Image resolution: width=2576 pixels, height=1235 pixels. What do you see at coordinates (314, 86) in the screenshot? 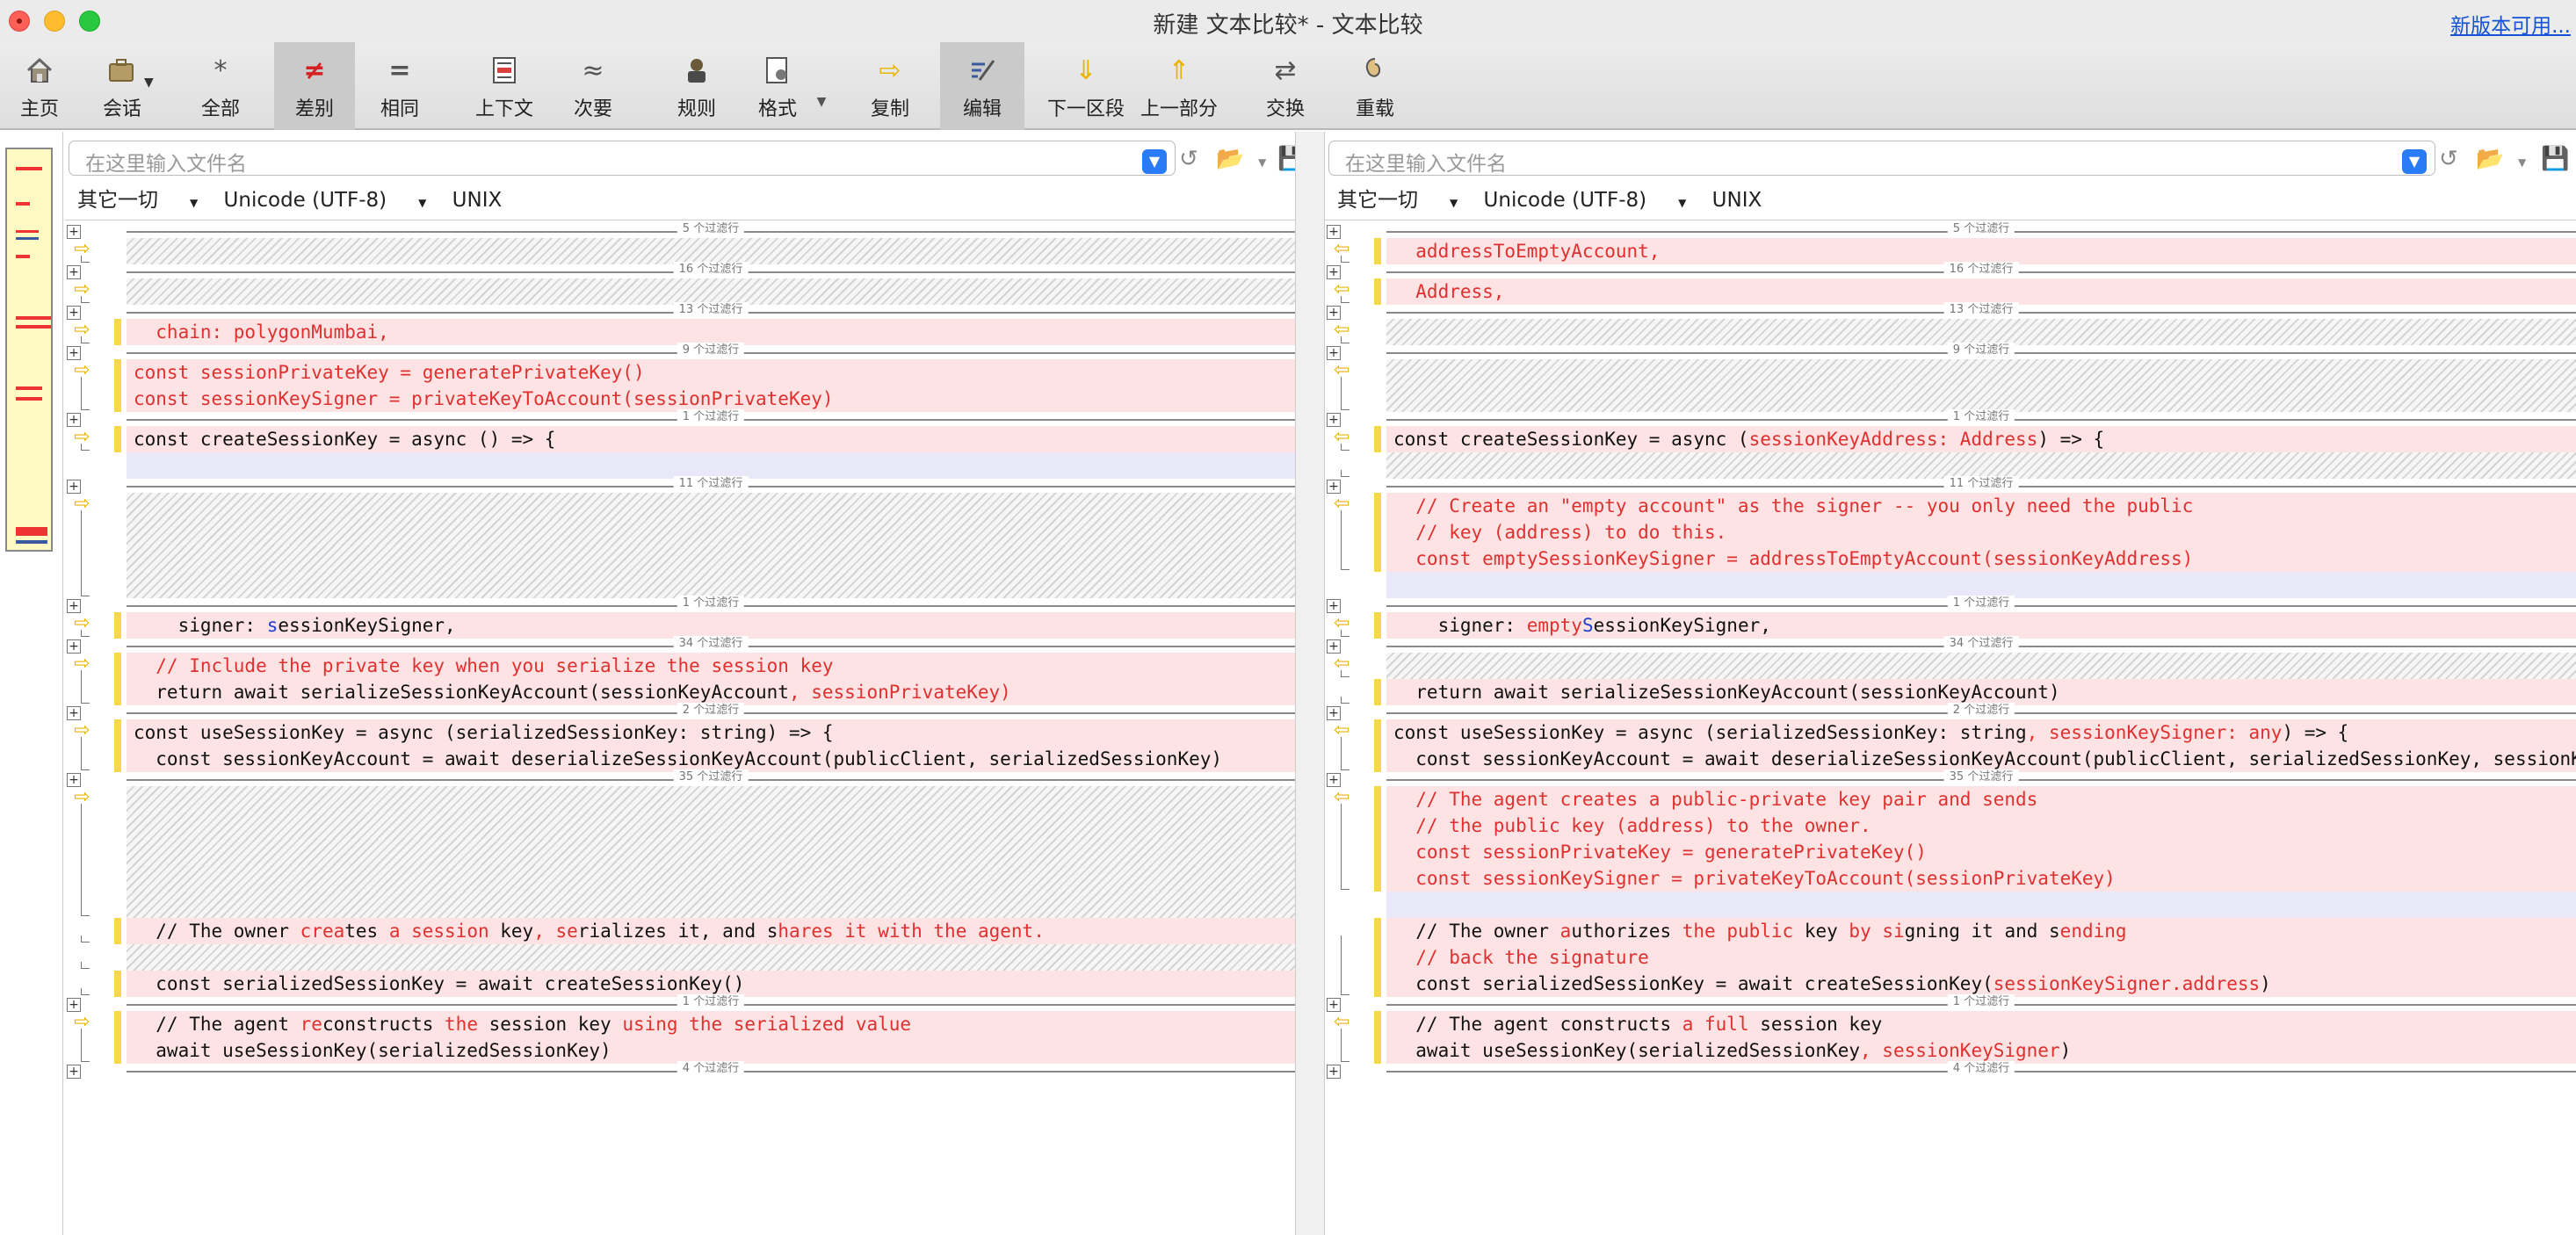
I see `diffs-button: ≠ 差别` at bounding box center [314, 86].